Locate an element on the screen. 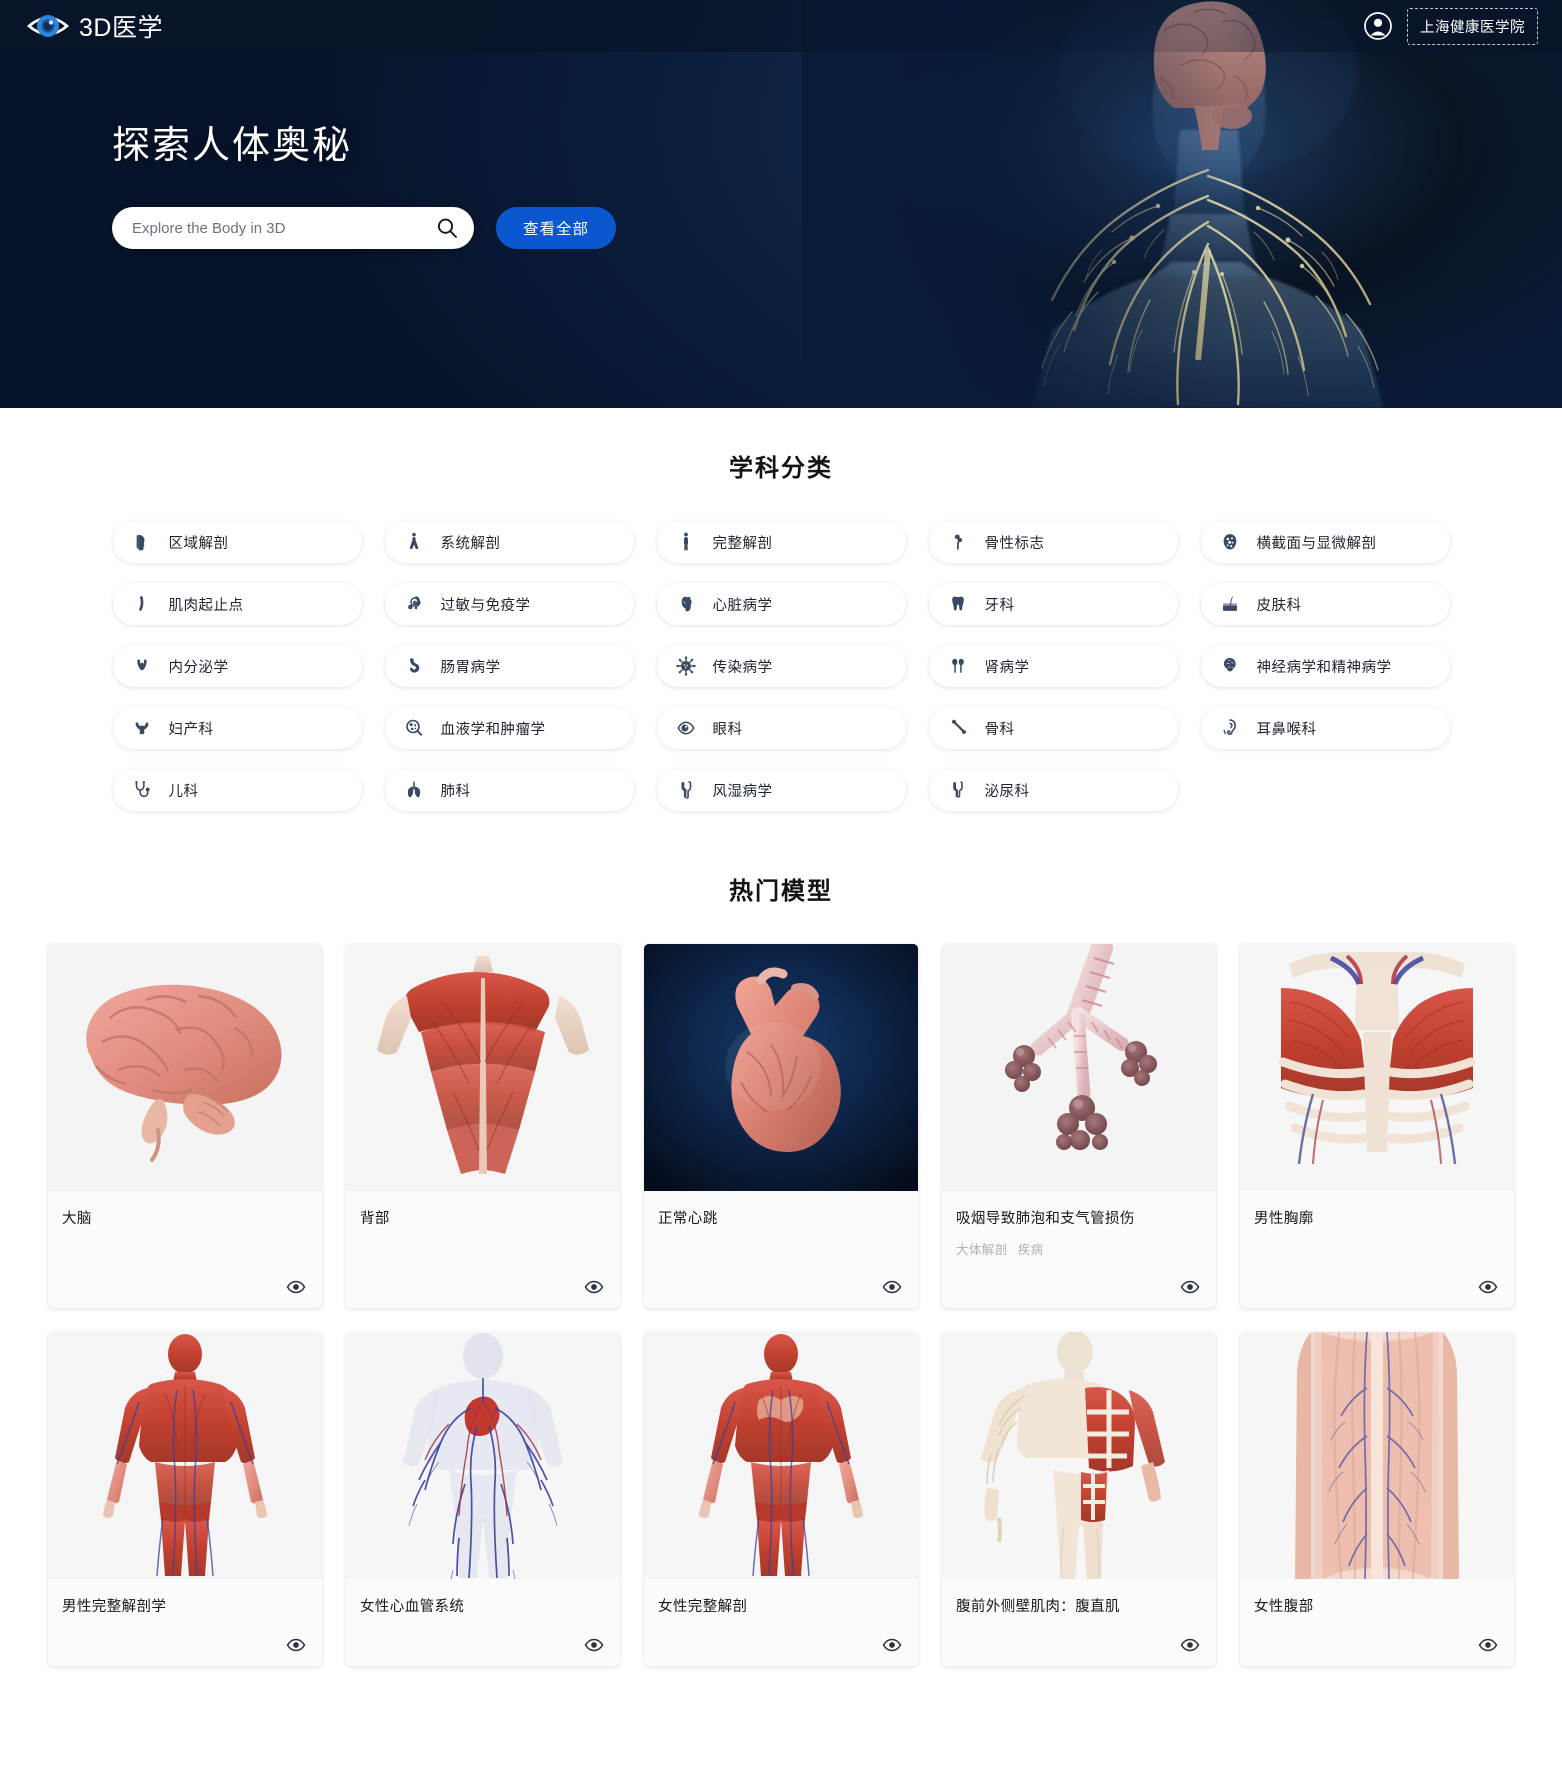  category-label: 肺科 is located at coordinates (455, 791).